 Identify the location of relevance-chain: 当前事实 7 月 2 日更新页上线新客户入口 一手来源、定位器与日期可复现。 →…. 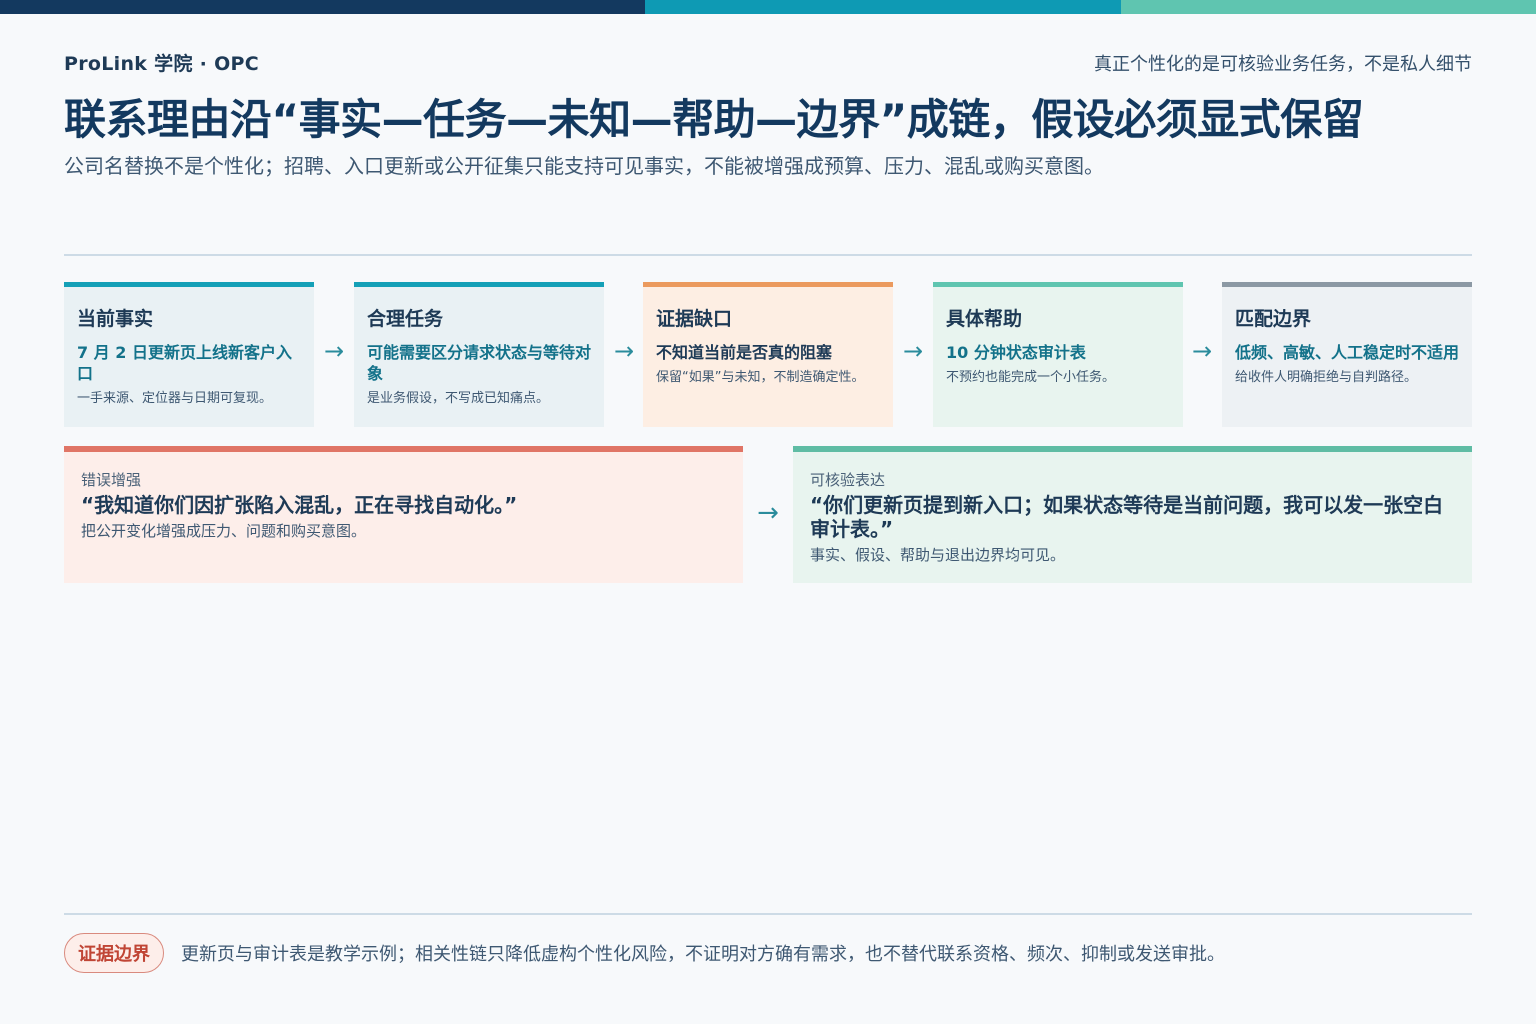
(768, 354).